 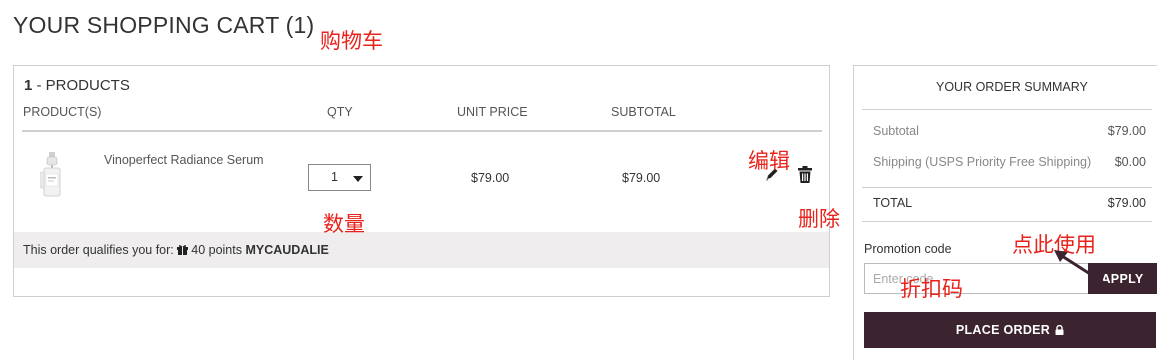 What do you see at coordinates (643, 112) in the screenshot?
I see `column-header-subtotal: SUBTOTAL` at bounding box center [643, 112].